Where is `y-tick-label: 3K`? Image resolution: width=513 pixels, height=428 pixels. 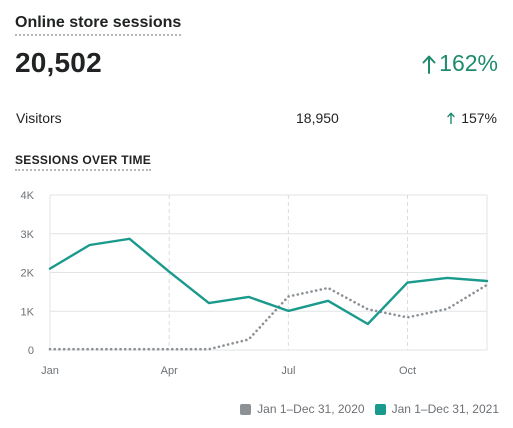
y-tick-label: 3K is located at coordinates (28, 235).